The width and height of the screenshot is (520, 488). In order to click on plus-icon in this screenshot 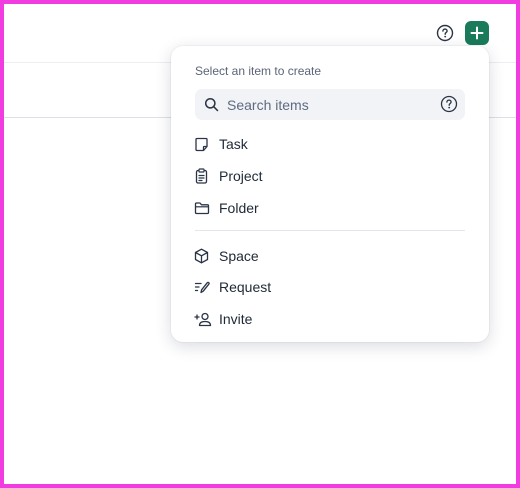, I will do `click(477, 33)`.